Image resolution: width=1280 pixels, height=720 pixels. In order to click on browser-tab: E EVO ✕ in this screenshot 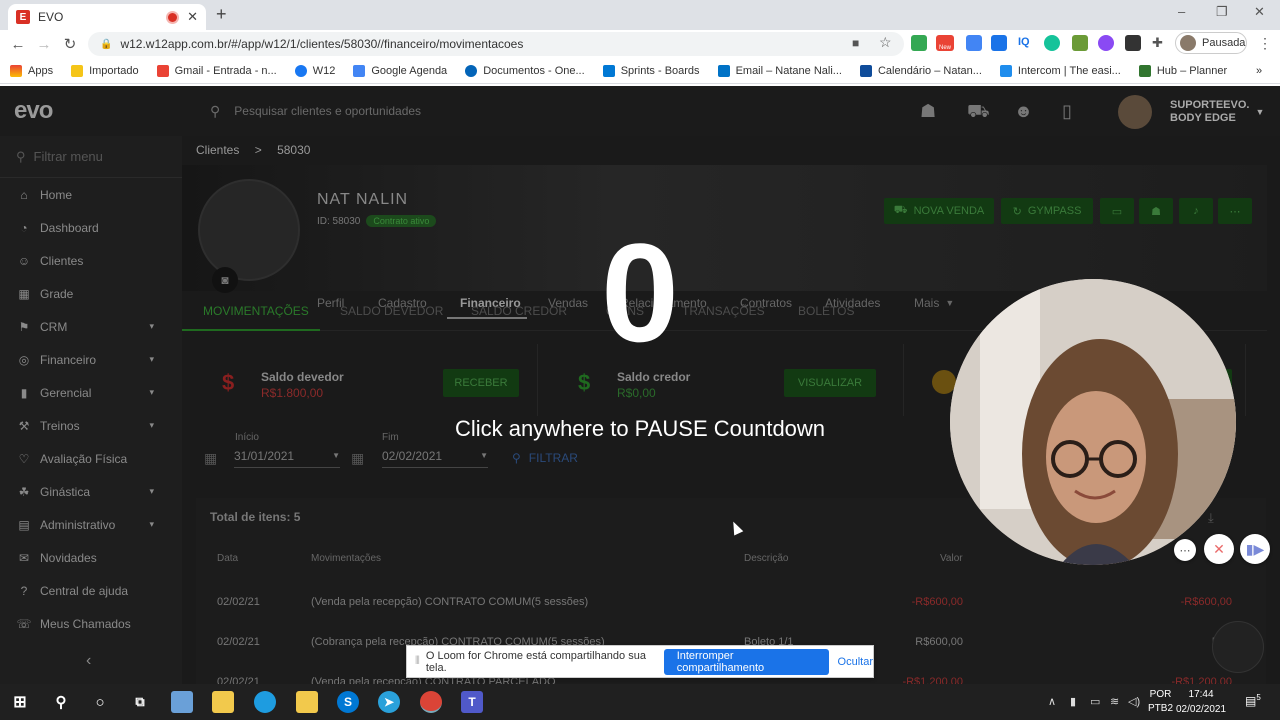, I will do `click(107, 17)`.